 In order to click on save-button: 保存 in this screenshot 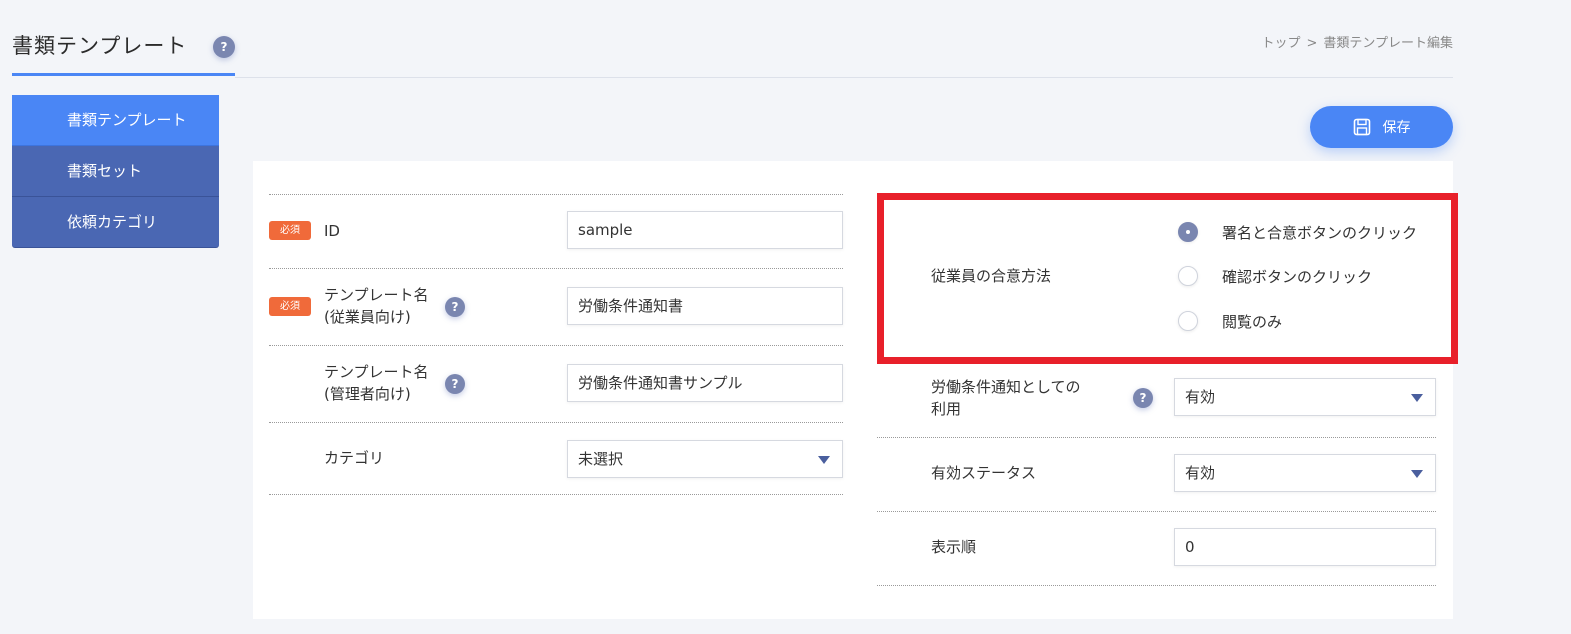, I will do `click(1381, 127)`.